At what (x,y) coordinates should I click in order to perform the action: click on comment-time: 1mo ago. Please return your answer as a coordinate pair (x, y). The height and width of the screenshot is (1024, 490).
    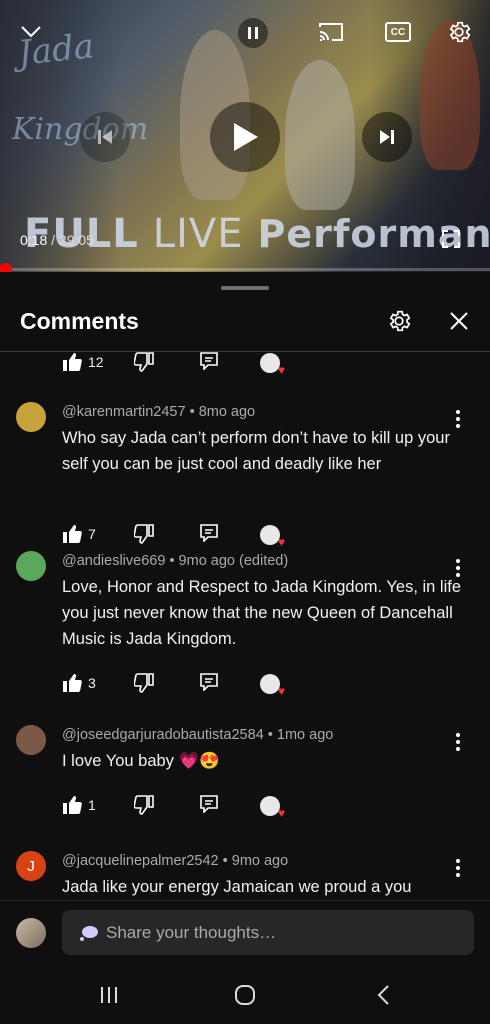
    Looking at the image, I should click on (305, 735).